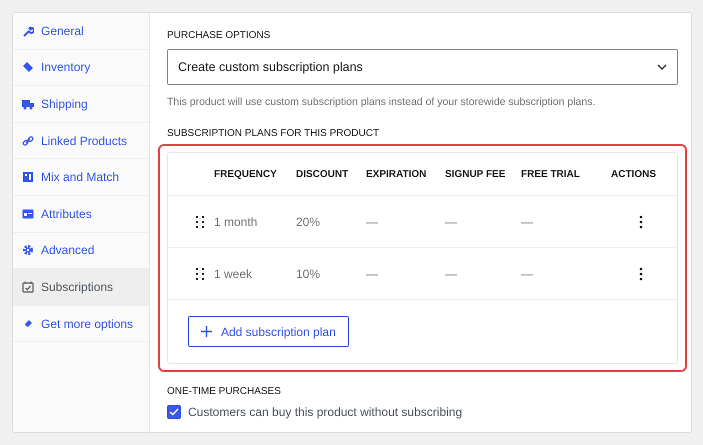 The height and width of the screenshot is (445, 703). I want to click on checkbox-label: Customers can buy this product without subscribing, so click(325, 412).